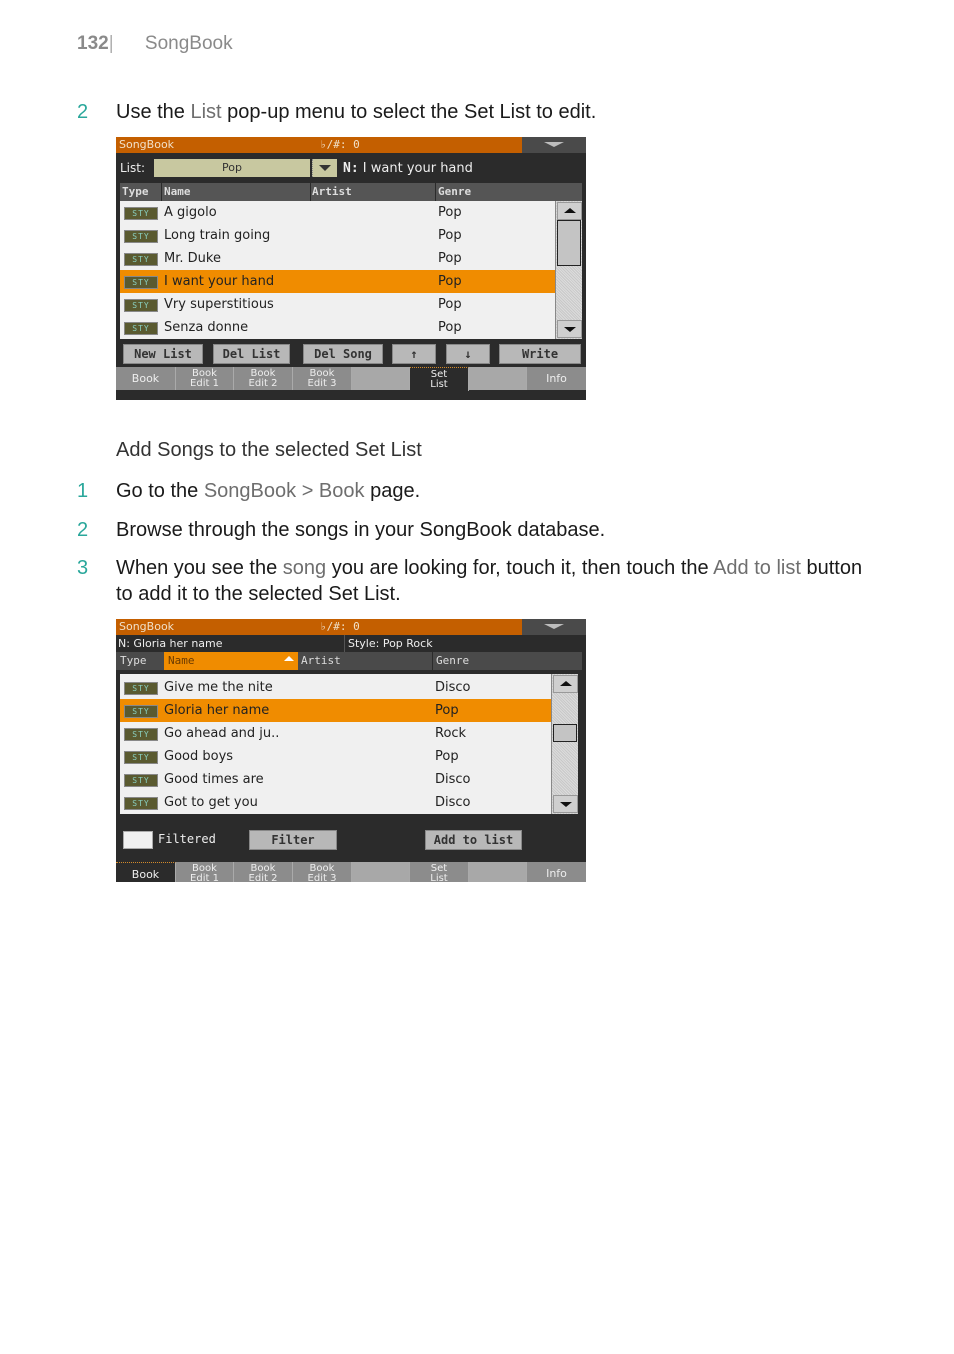 The height and width of the screenshot is (1354, 954). I want to click on song-name: A gigolo, so click(190, 212).